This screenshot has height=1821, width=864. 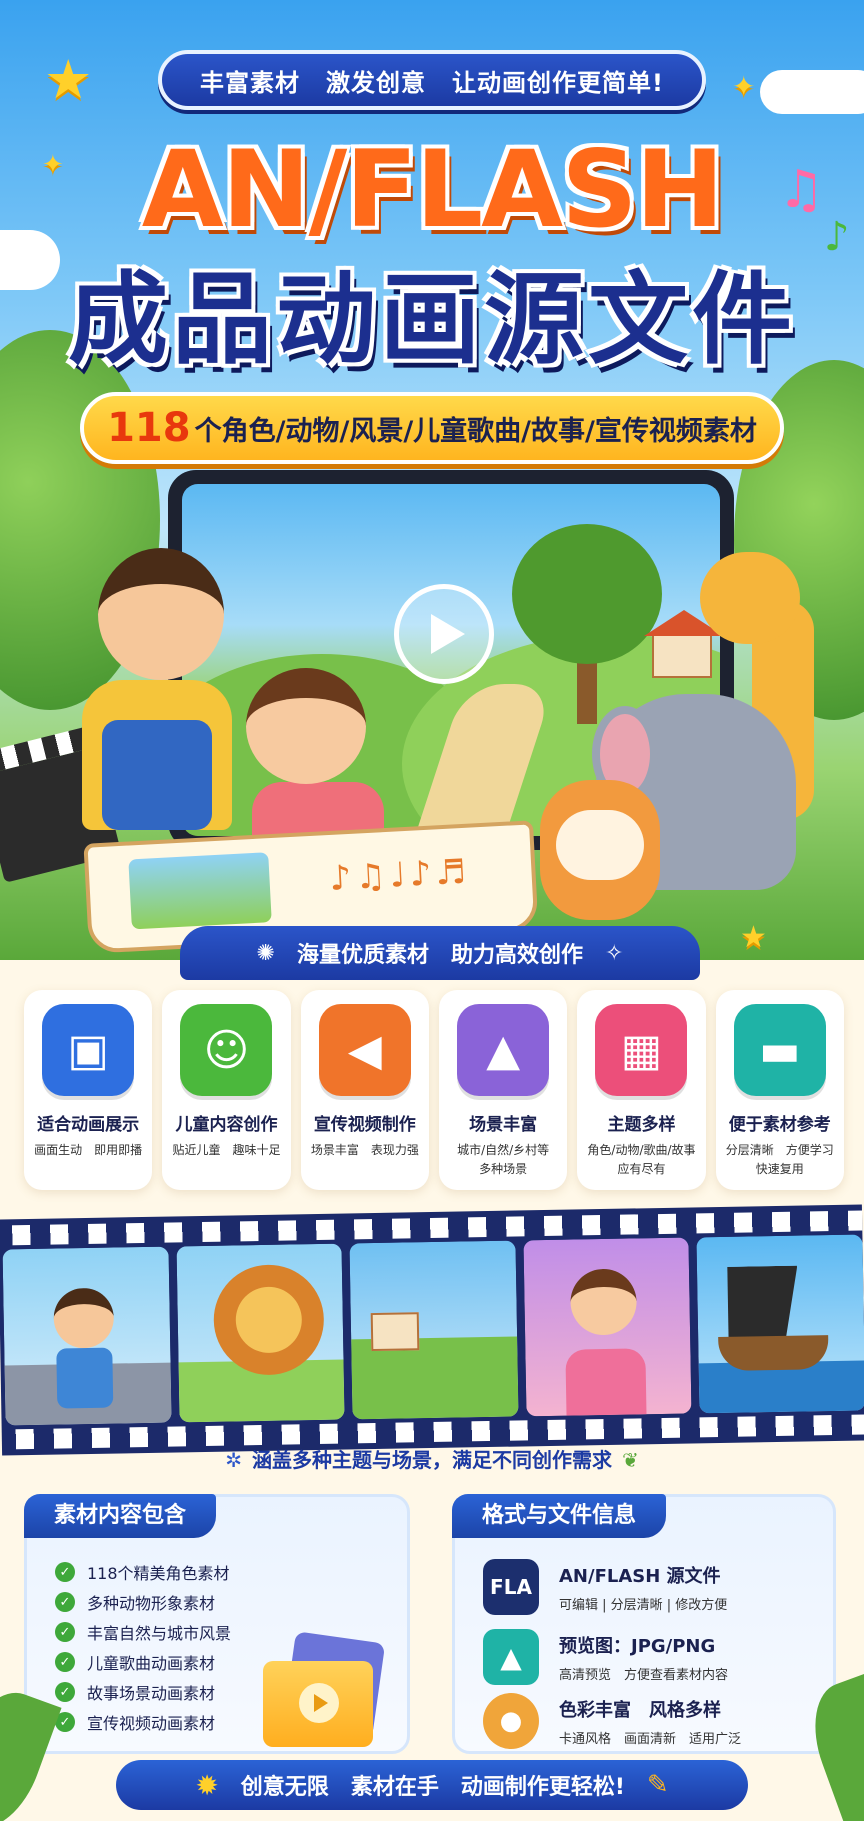 What do you see at coordinates (644, 1675) in the screenshot?
I see `format-sub: 高清预览 方便查看素材内容` at bounding box center [644, 1675].